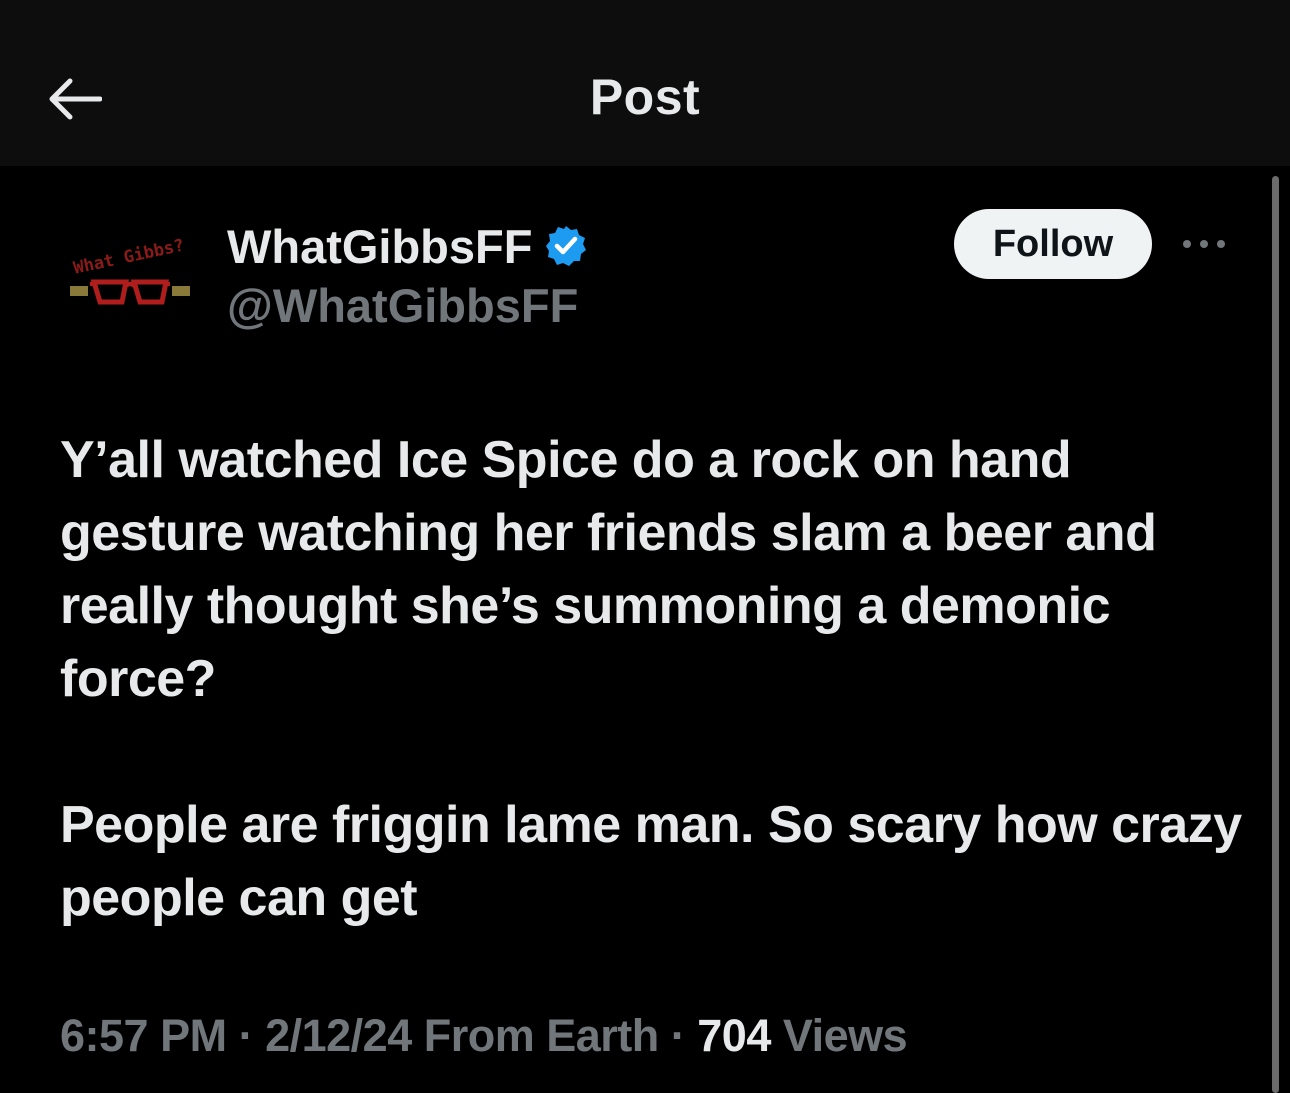  What do you see at coordinates (734, 1035) in the screenshot?
I see `views-count: 704` at bounding box center [734, 1035].